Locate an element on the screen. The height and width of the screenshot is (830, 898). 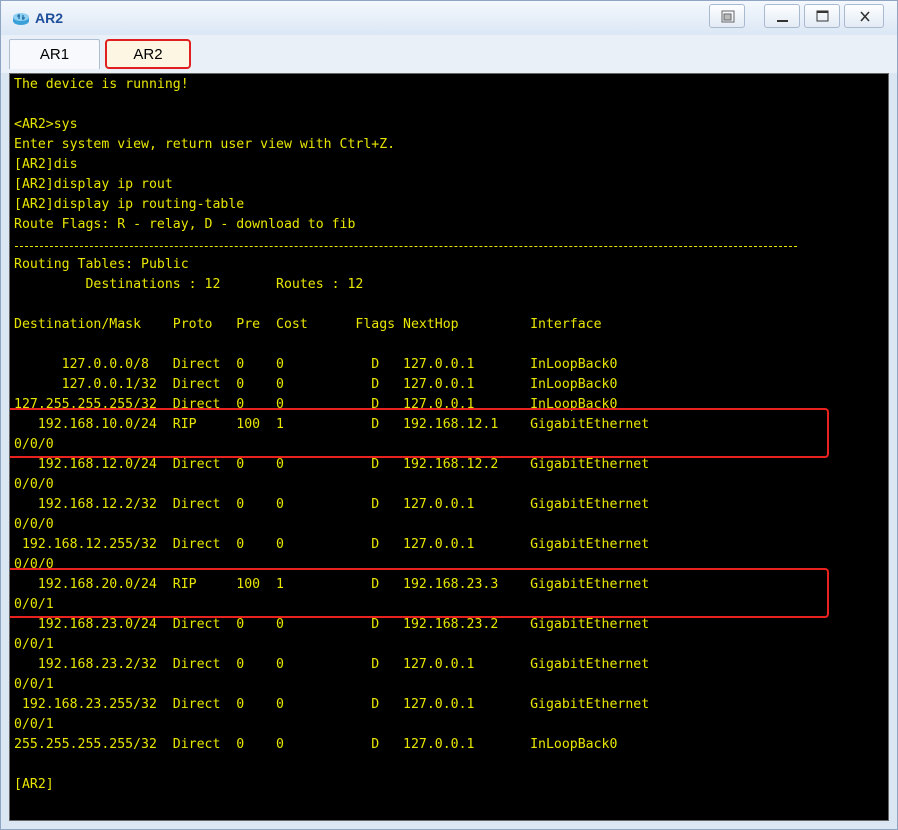
terminal-line: <AR2>sys is located at coordinates (46, 124).